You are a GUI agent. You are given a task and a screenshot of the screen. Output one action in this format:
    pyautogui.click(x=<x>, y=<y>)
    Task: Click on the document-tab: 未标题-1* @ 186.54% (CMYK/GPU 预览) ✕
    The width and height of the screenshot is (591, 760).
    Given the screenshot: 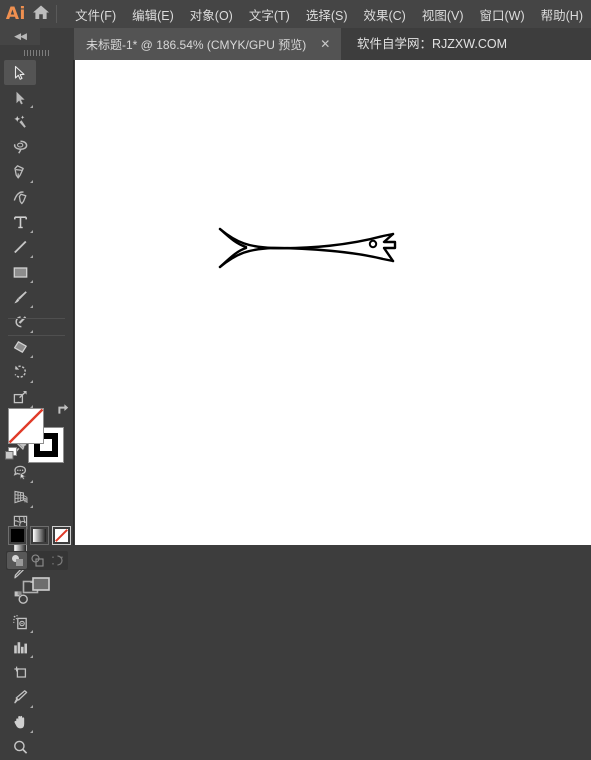 What is the action you would take?
    pyautogui.click(x=208, y=44)
    